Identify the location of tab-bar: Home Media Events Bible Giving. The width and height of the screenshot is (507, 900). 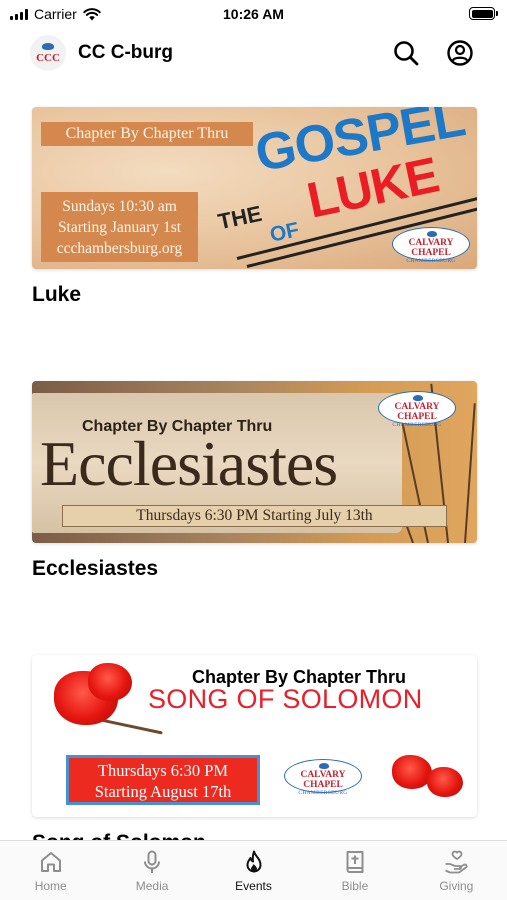
(253, 870).